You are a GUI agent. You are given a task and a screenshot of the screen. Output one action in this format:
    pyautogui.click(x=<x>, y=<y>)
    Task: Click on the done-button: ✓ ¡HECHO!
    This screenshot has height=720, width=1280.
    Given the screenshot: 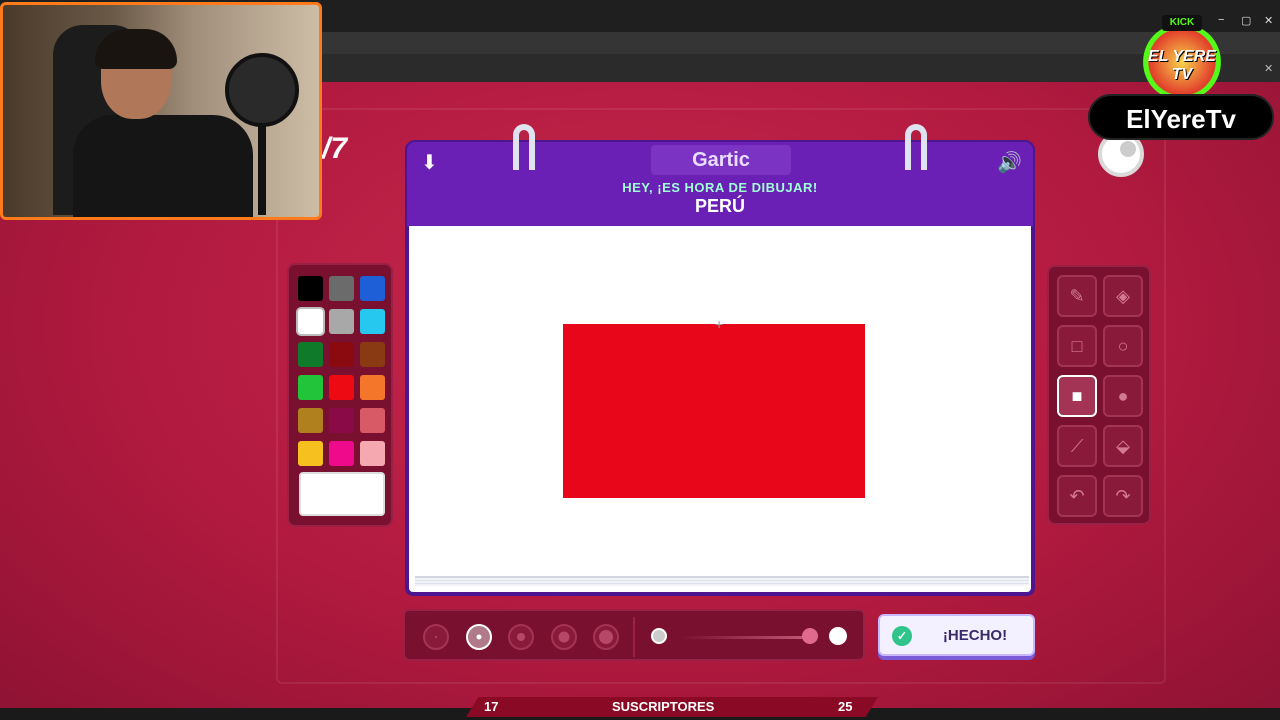 What is the action you would take?
    pyautogui.click(x=956, y=635)
    